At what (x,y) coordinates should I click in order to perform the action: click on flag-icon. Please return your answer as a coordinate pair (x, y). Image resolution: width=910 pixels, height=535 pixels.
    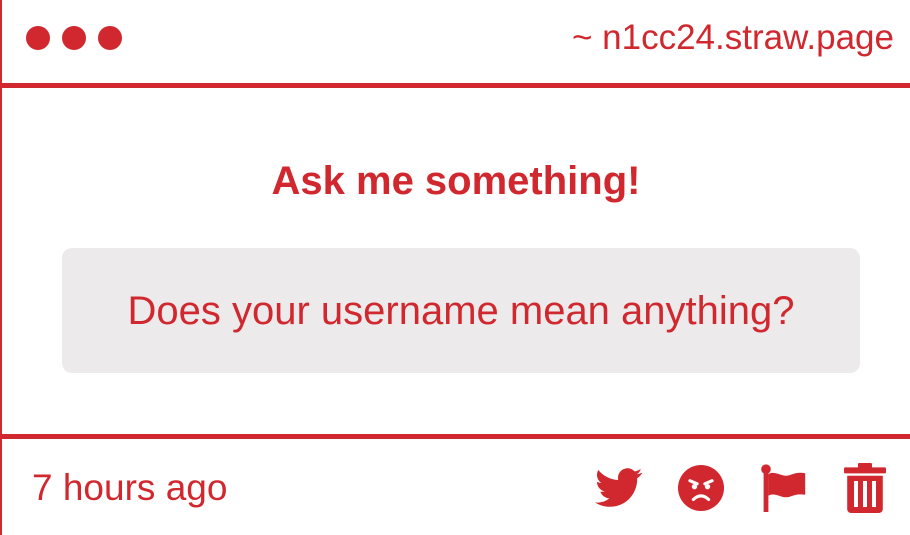
    Looking at the image, I should click on (783, 488).